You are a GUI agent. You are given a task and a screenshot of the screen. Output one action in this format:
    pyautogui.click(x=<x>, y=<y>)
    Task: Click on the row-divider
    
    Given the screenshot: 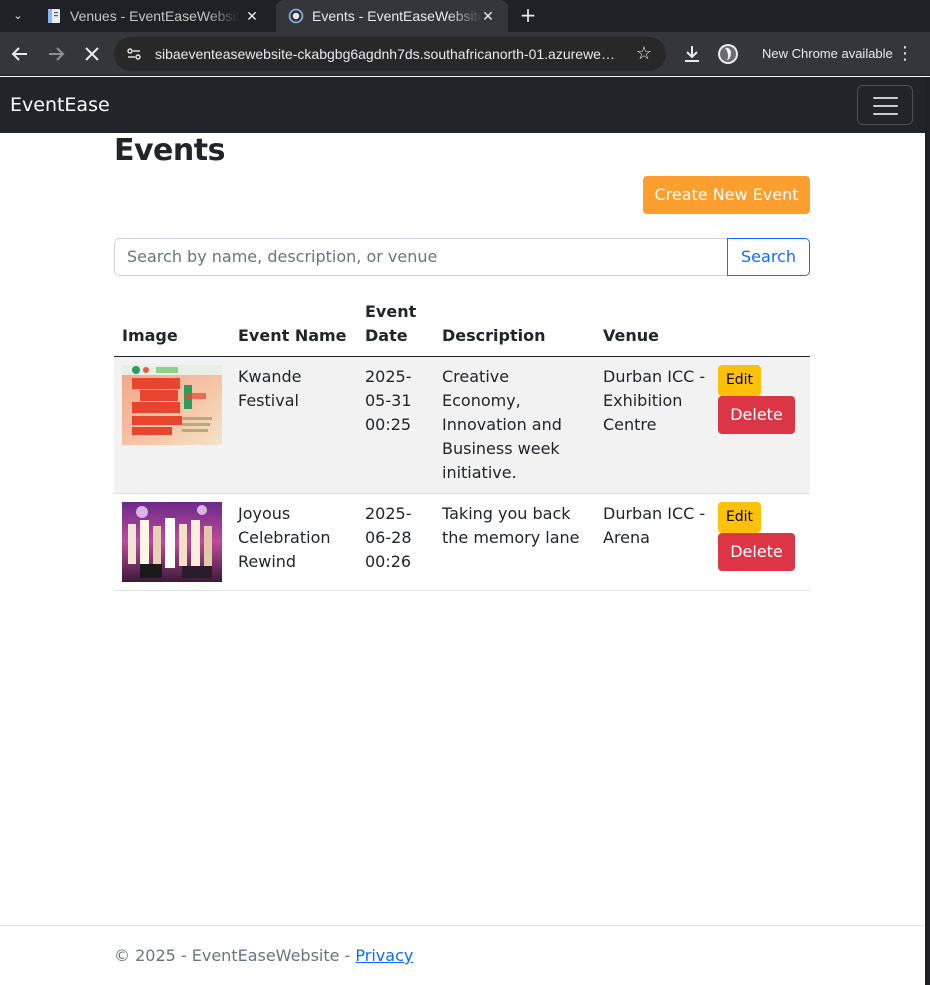 What is the action you would take?
    pyautogui.click(x=462, y=590)
    